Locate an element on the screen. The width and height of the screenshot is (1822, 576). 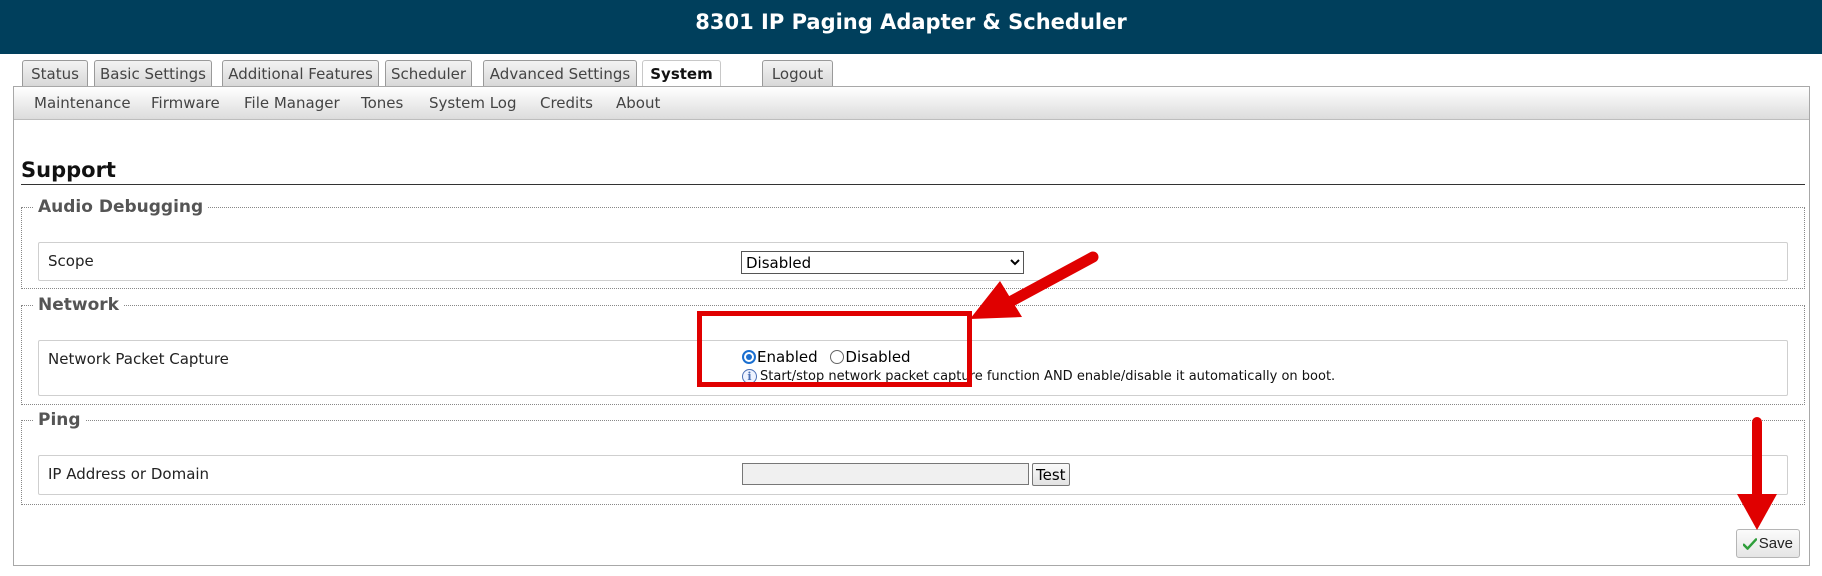
subnav-tones: Tones is located at coordinates (382, 103).